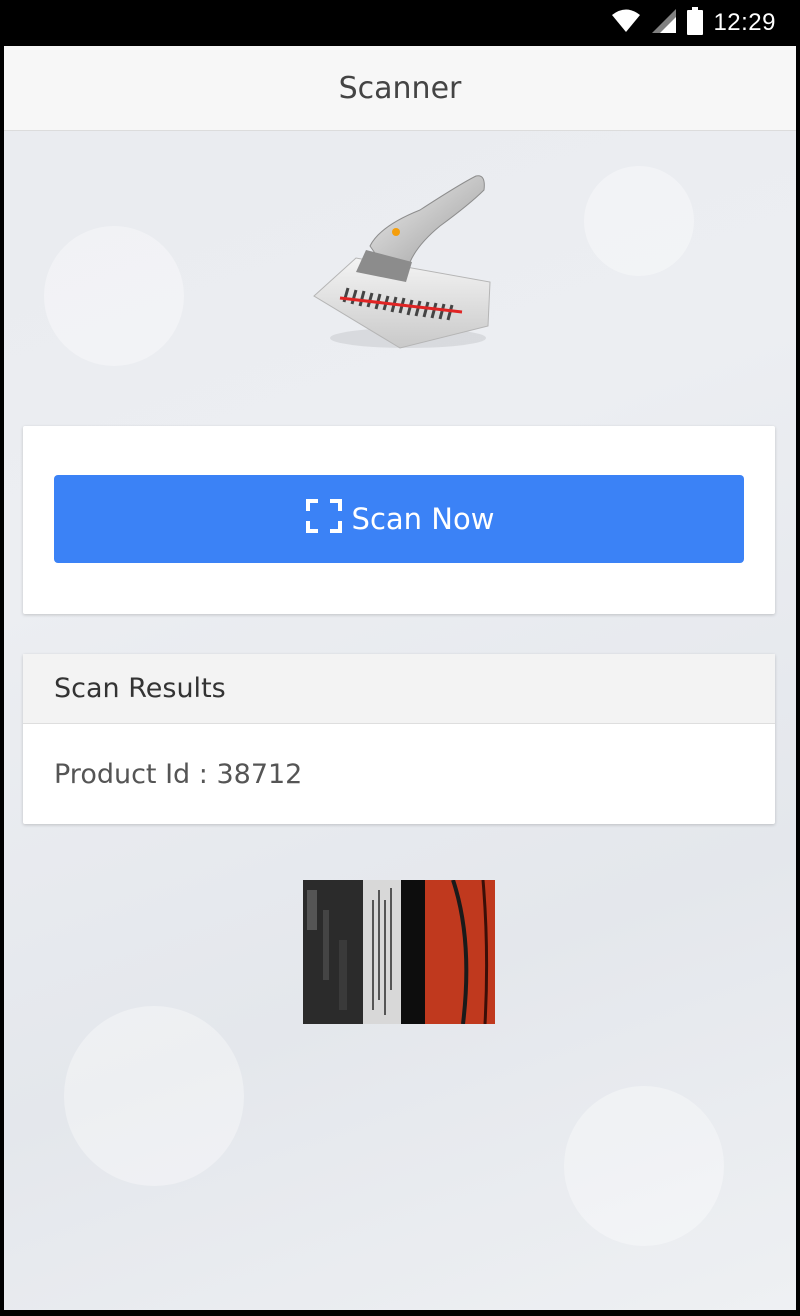  I want to click on status-bar: 12:29, so click(400, 23).